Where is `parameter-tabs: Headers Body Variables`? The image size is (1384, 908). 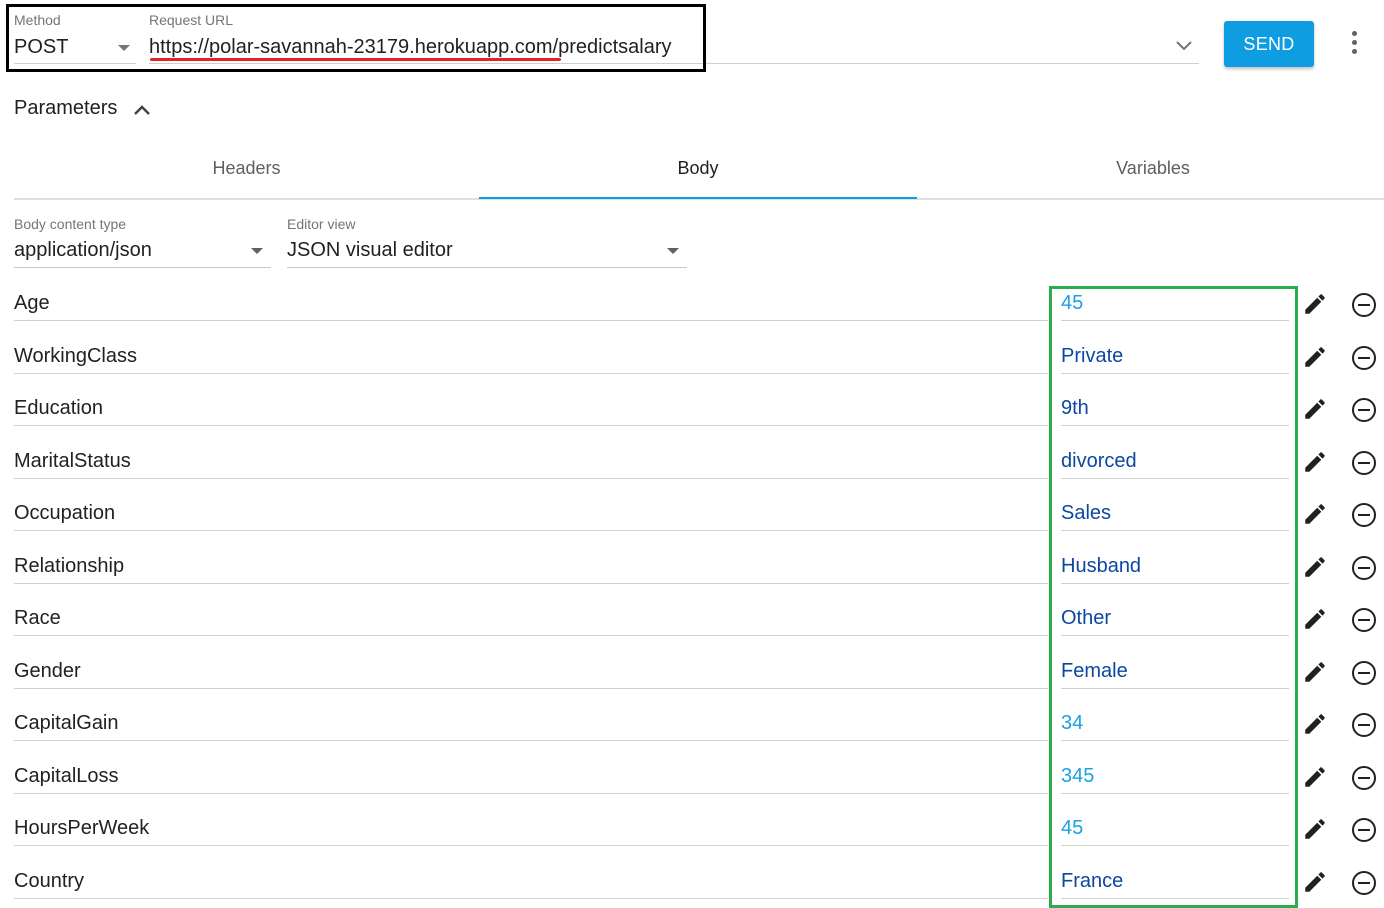
parameter-tabs: Headers Body Variables is located at coordinates (699, 170).